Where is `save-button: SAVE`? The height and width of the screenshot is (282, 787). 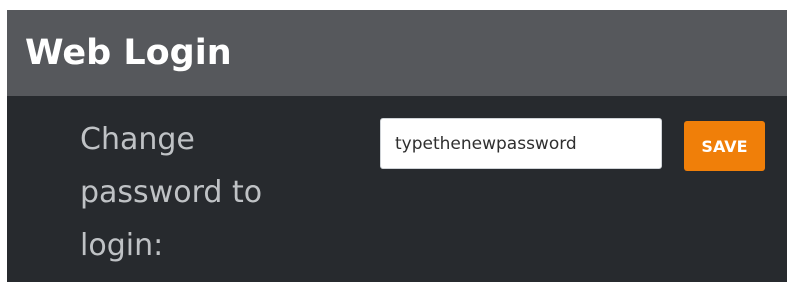
save-button: SAVE is located at coordinates (724, 146).